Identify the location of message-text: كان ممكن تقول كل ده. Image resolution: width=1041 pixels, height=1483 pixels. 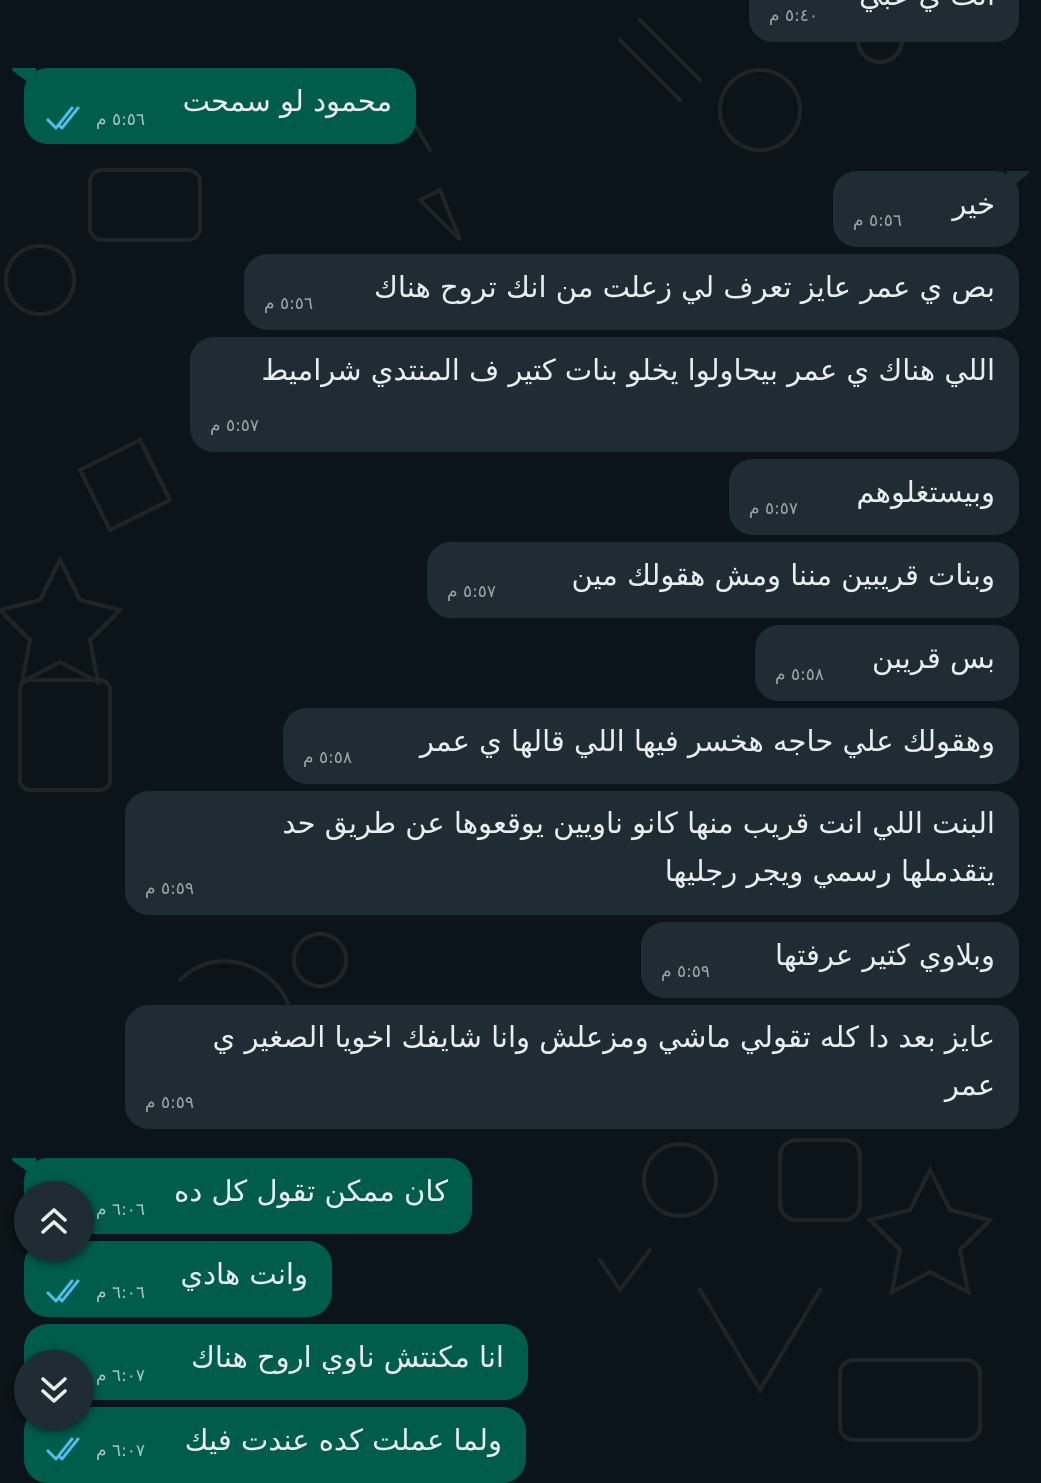
(311, 1191).